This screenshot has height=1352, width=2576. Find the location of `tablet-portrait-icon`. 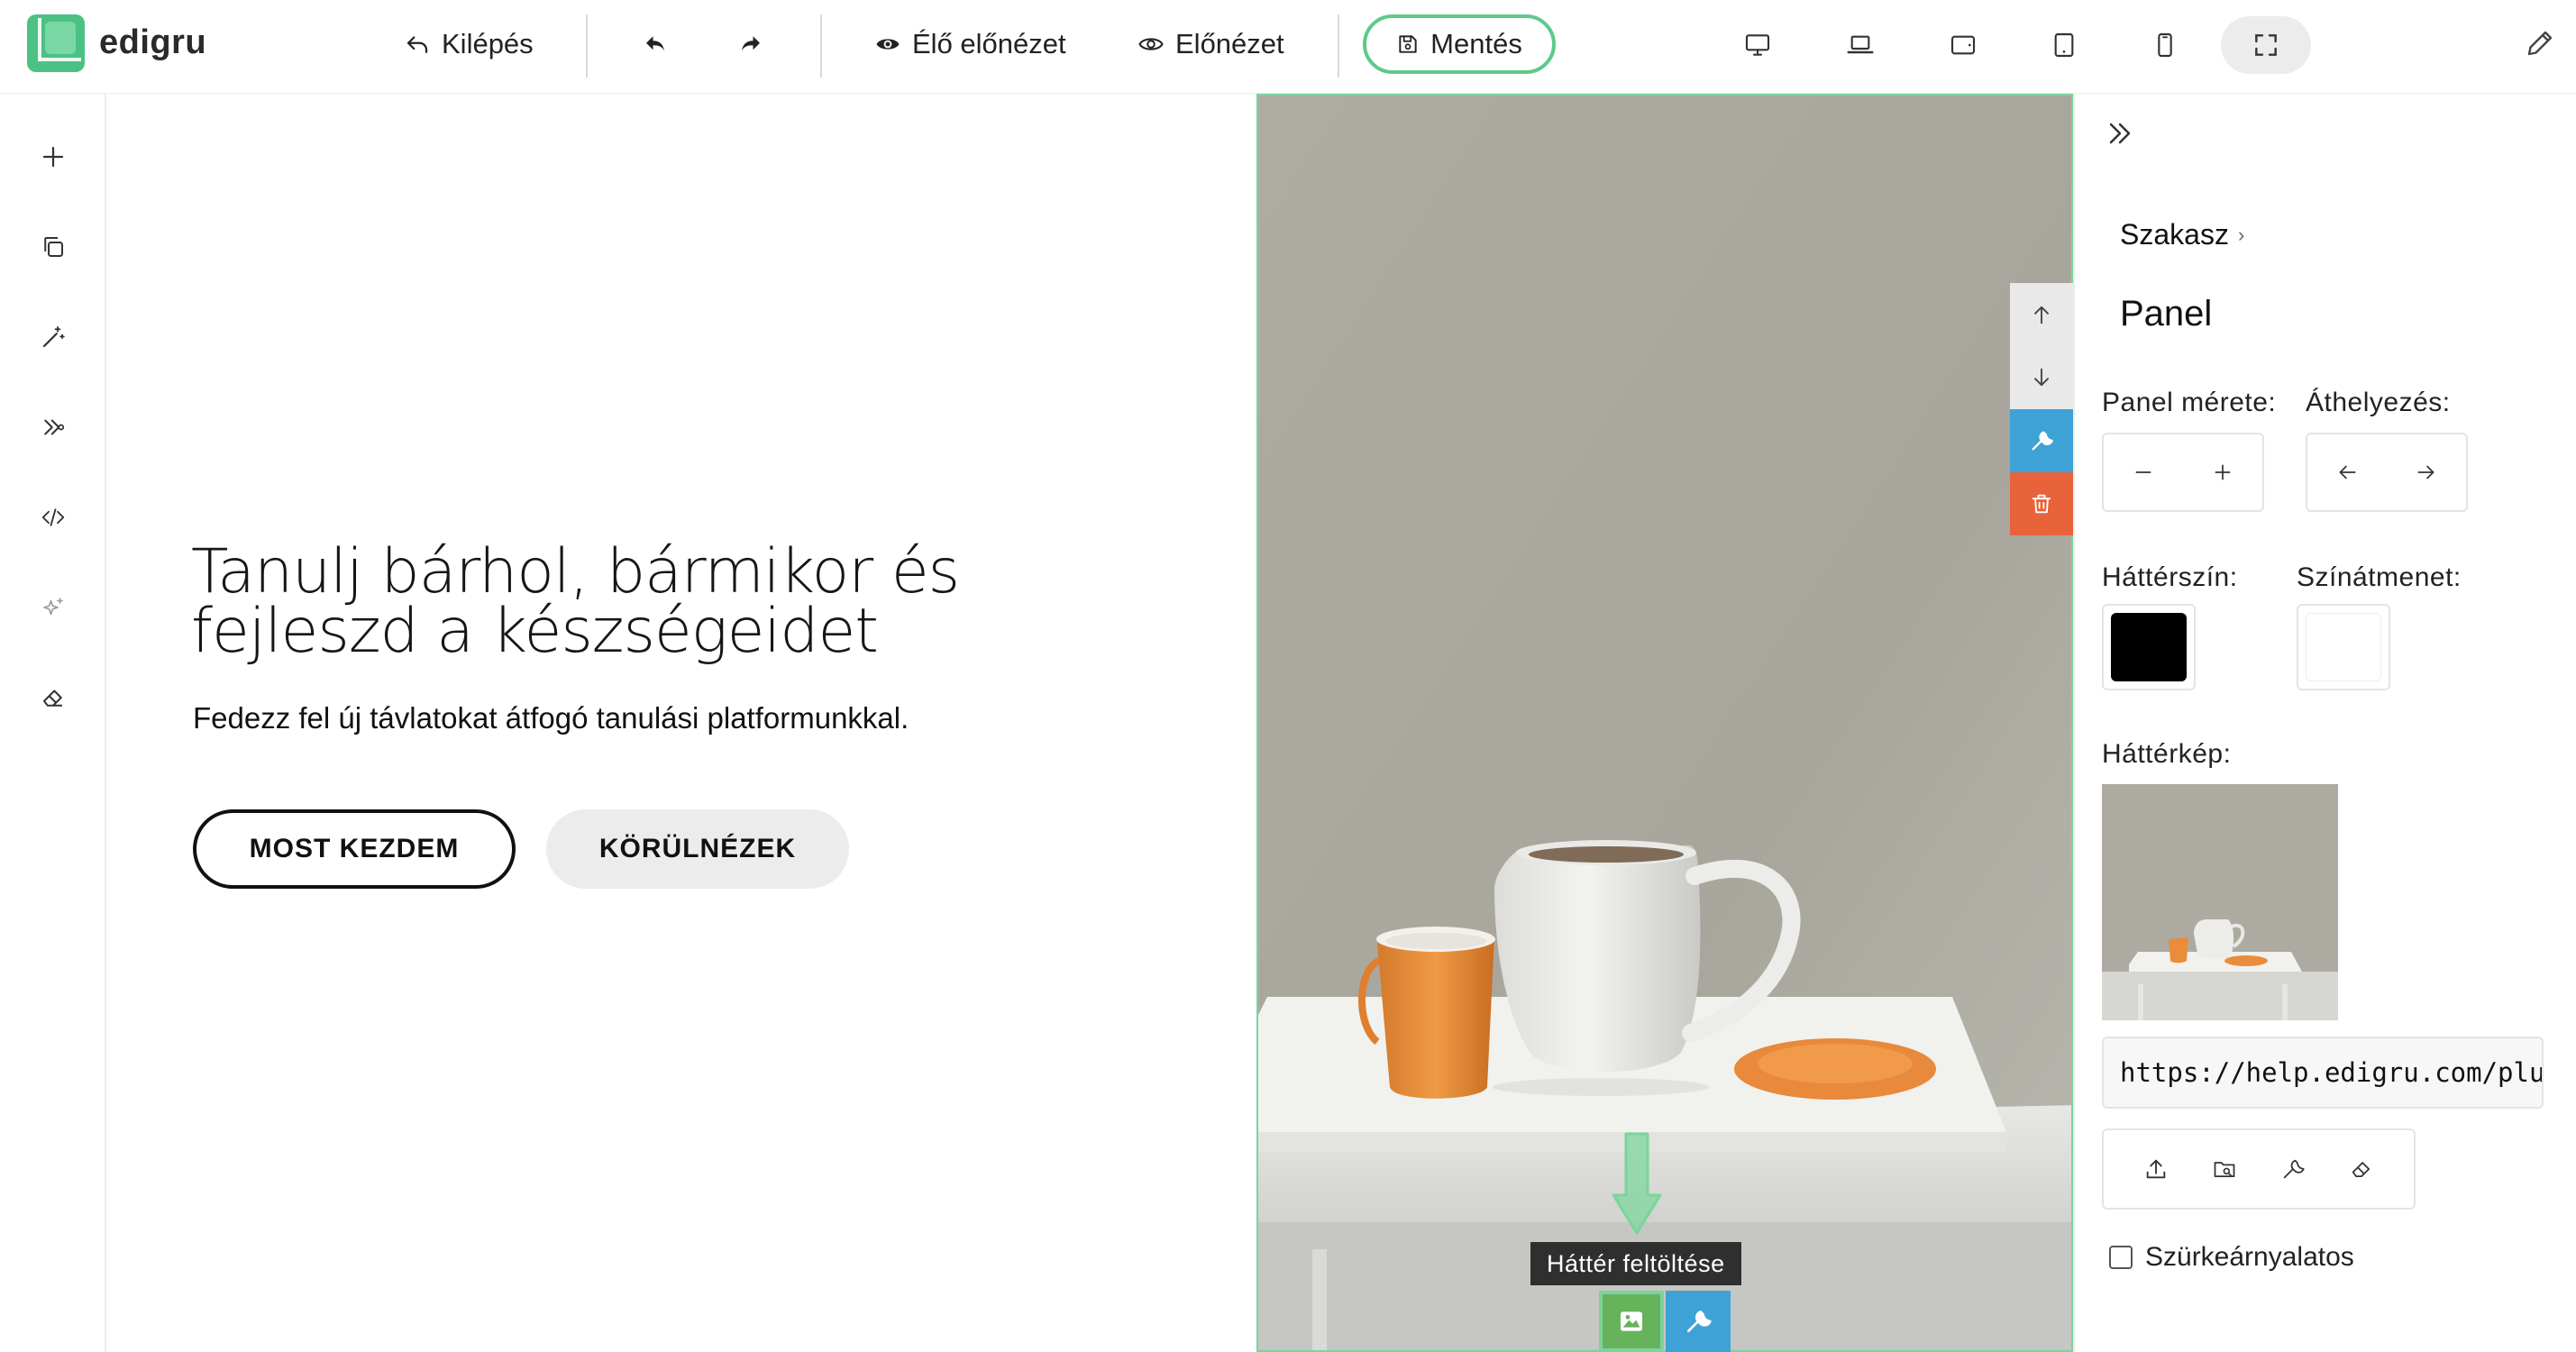

tablet-portrait-icon is located at coordinates (2064, 45).